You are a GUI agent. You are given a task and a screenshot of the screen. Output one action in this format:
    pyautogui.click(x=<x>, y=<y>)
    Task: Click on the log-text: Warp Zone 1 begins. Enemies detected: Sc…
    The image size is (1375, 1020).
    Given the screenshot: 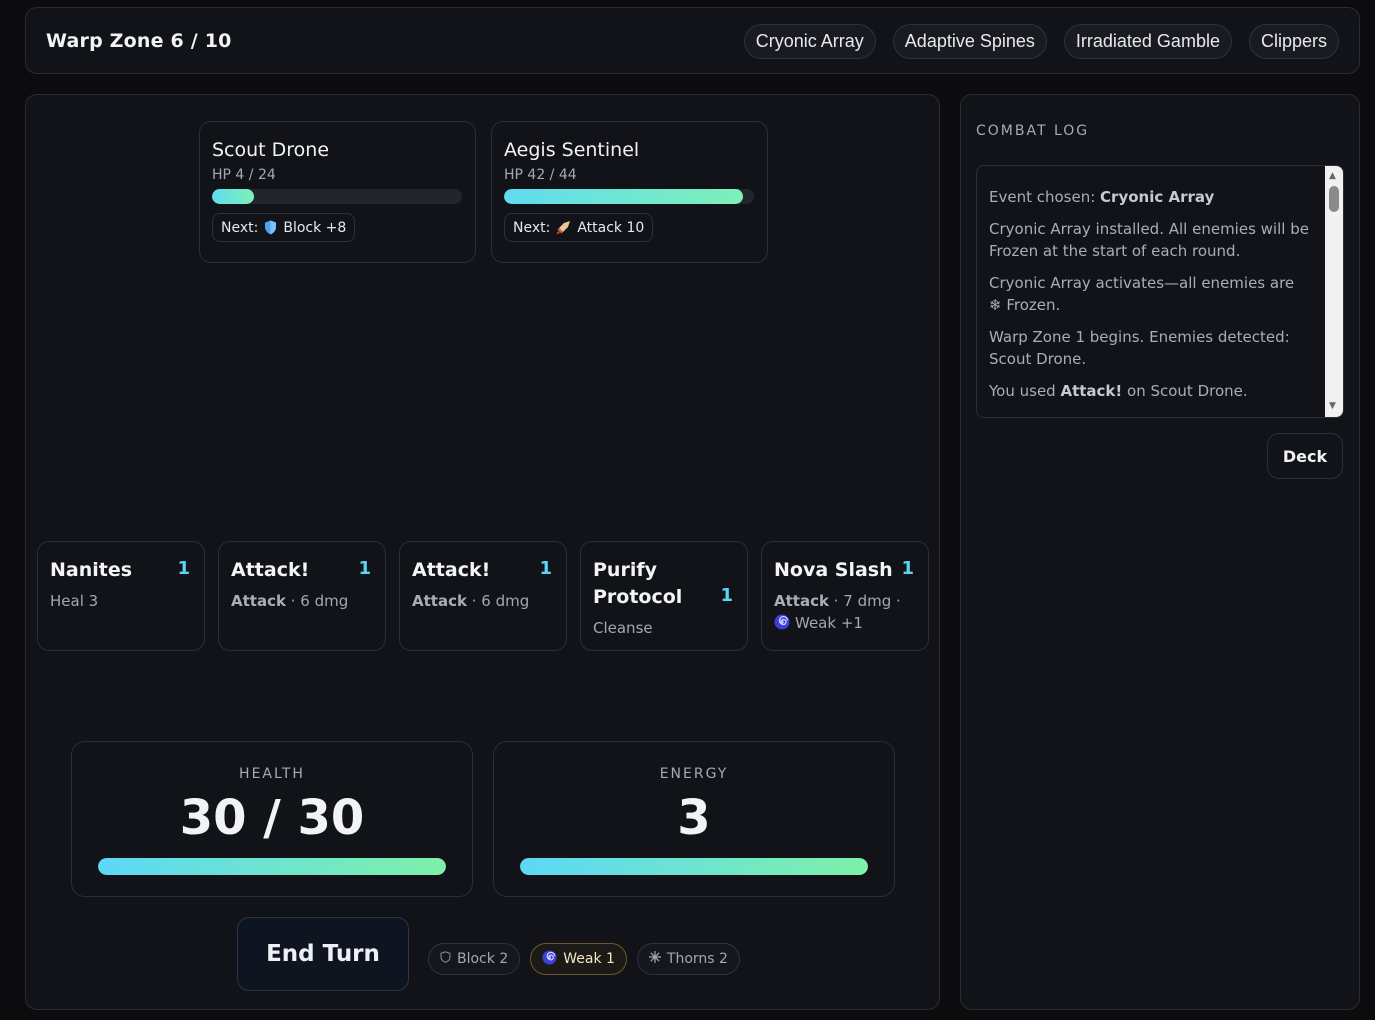 What is the action you would take?
    pyautogui.click(x=1139, y=348)
    